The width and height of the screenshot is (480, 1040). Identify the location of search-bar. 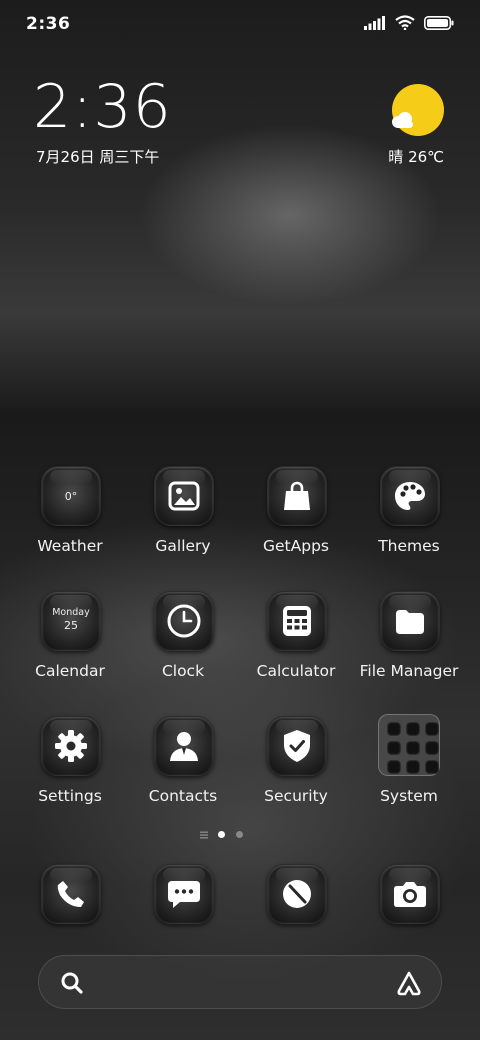
(240, 982).